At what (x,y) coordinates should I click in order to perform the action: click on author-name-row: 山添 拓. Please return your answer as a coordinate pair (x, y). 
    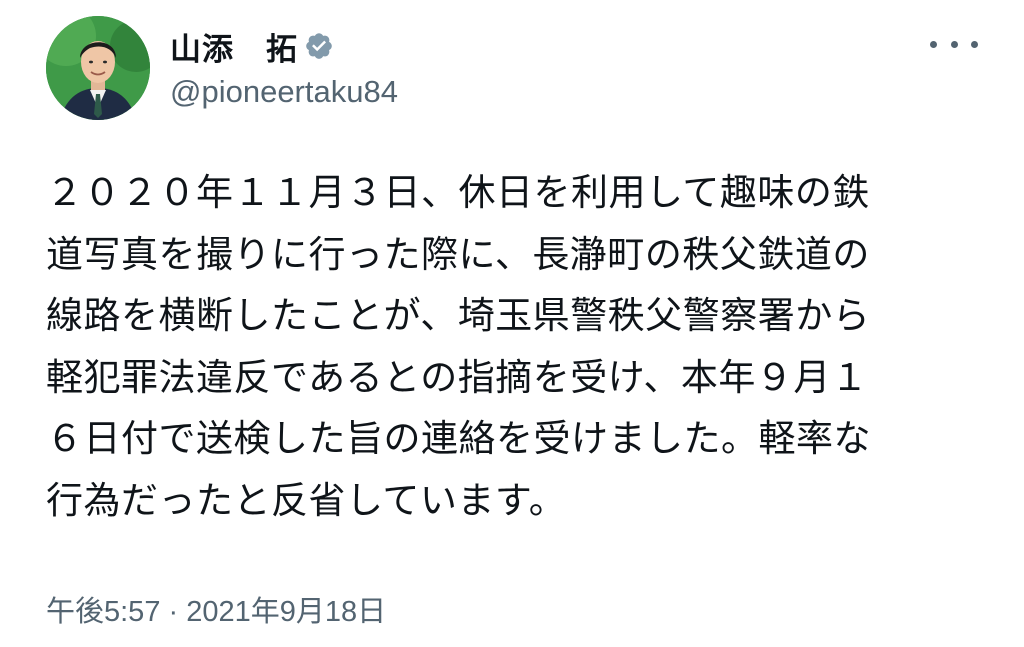
    Looking at the image, I should click on (252, 46).